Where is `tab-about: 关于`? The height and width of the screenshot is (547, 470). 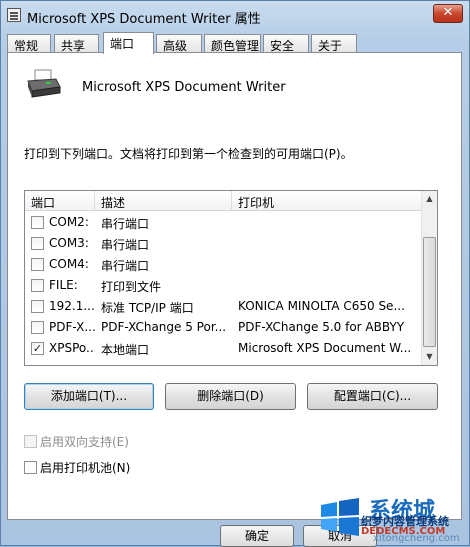 tab-about: 关于 is located at coordinates (334, 43).